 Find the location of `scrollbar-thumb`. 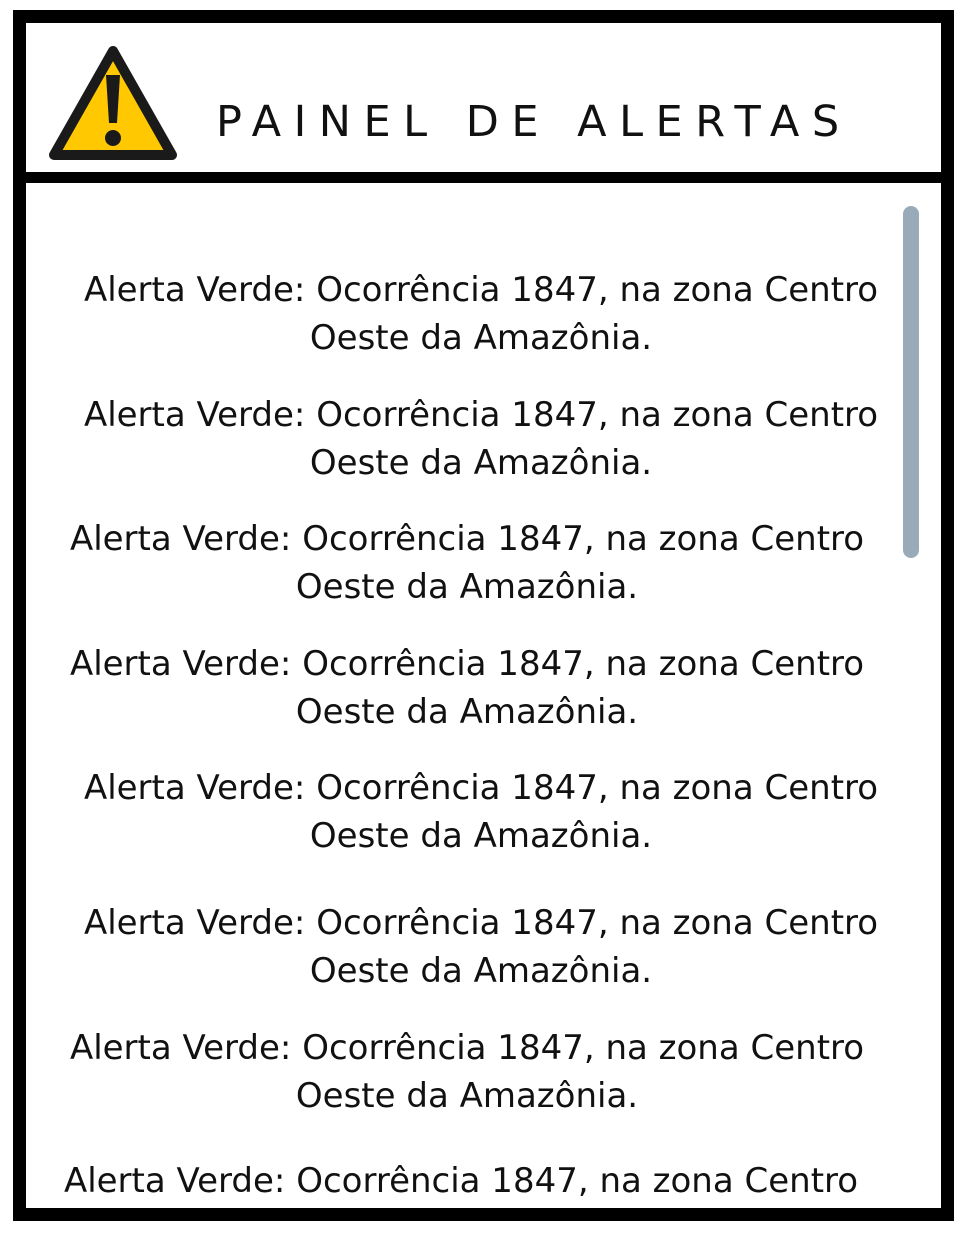

scrollbar-thumb is located at coordinates (911, 382).